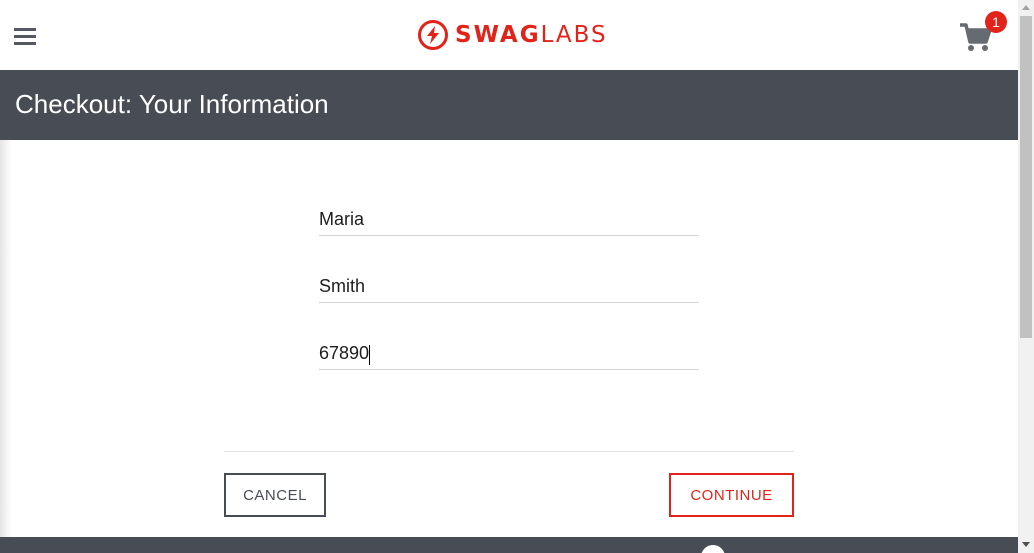 The image size is (1034, 553). I want to click on first-name-input, so click(509, 219).